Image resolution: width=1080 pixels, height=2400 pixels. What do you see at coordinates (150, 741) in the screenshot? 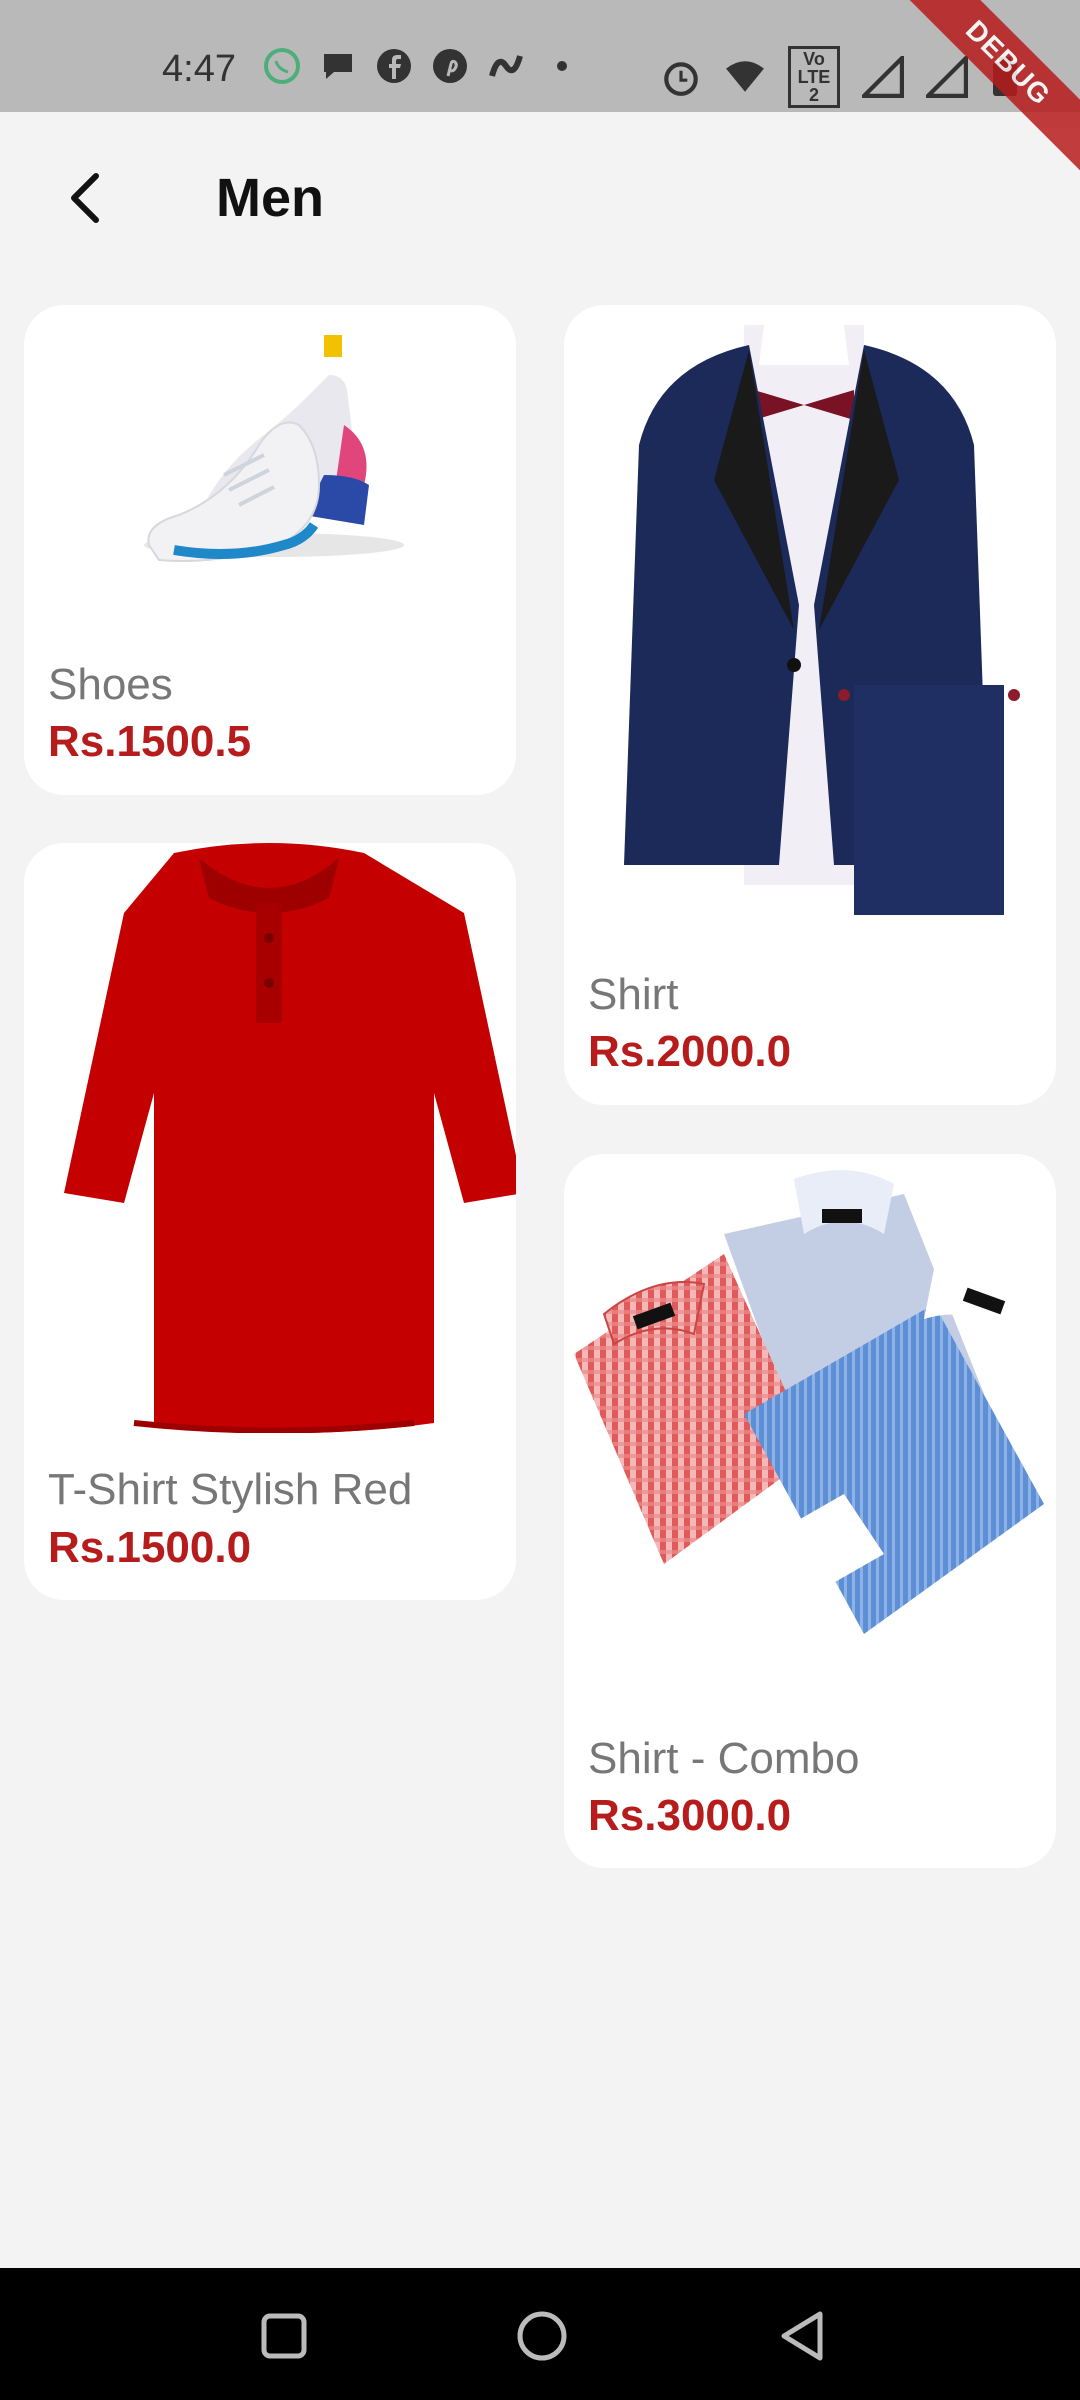
I see `product-price: Rs.1500.5` at bounding box center [150, 741].